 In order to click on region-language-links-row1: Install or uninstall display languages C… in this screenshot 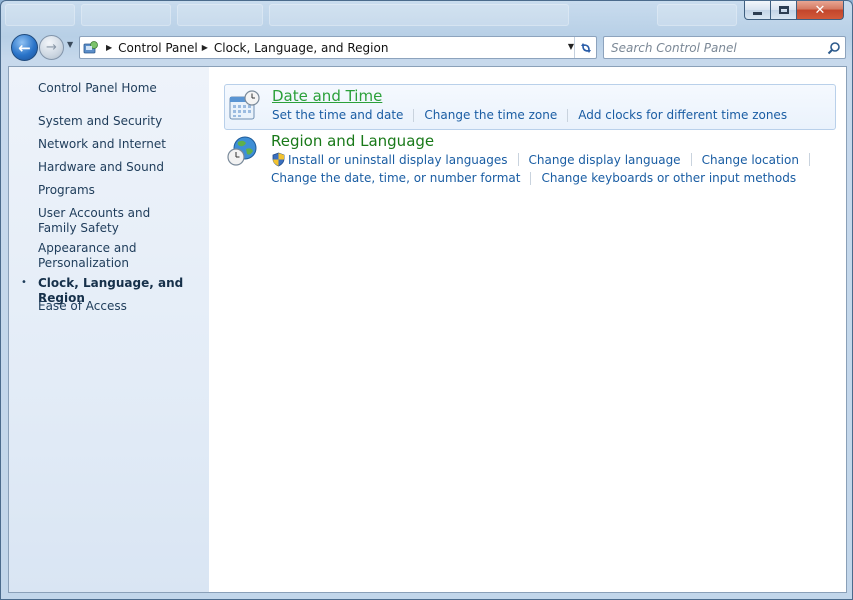, I will do `click(545, 159)`.